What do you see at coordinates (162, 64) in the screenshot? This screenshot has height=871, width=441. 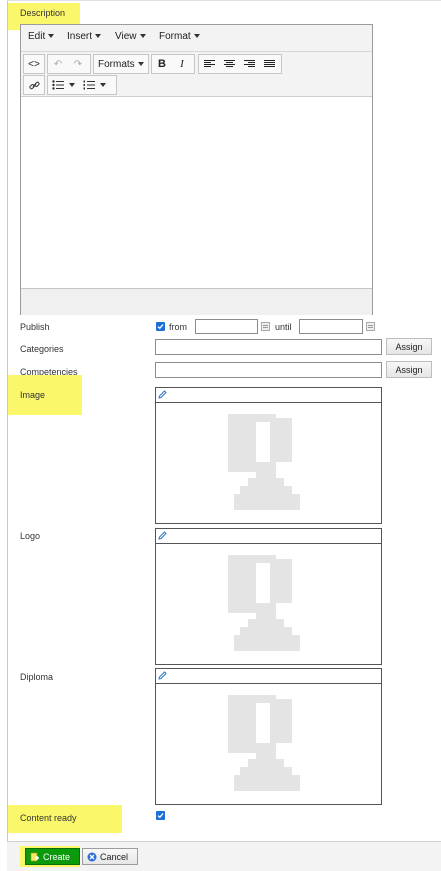 I see `bold-button: B` at bounding box center [162, 64].